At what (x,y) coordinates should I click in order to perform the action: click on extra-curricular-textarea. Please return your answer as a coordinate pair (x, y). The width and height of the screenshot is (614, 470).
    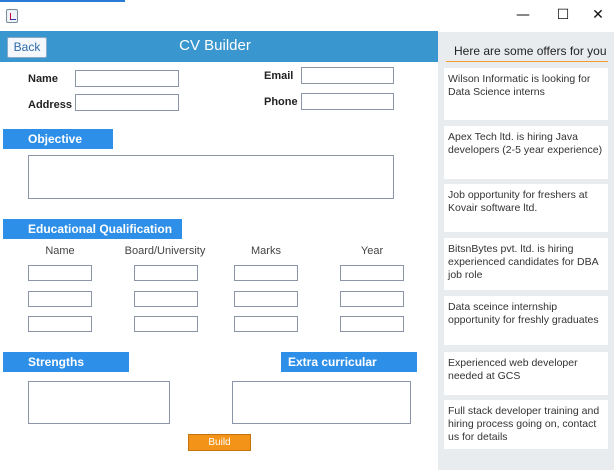
    Looking at the image, I should click on (321, 402).